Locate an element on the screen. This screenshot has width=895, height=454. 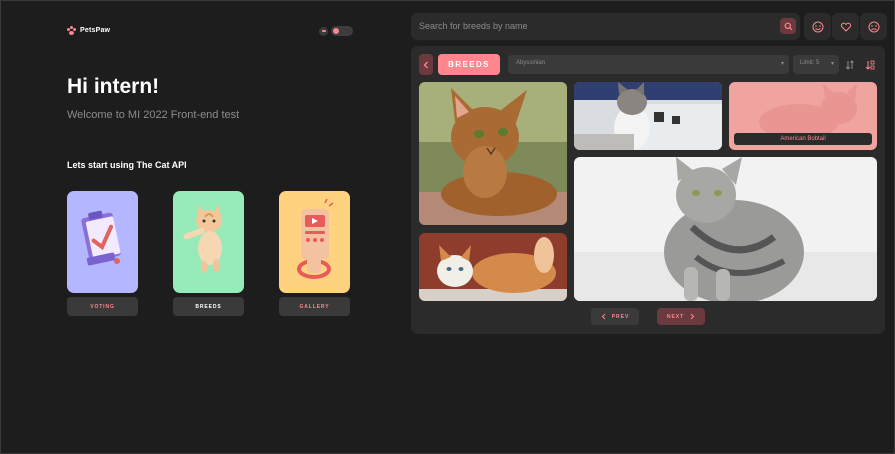
voting-button: VOTING is located at coordinates (102, 306).